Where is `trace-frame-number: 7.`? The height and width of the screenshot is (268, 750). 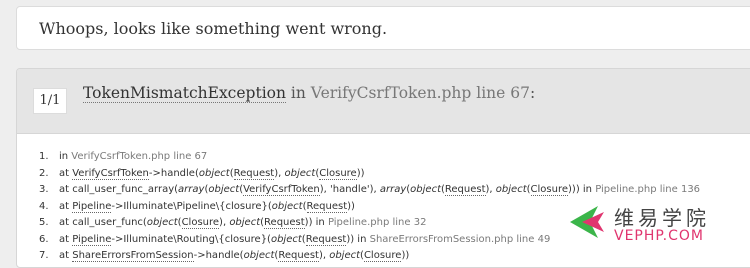 trace-frame-number: 7. is located at coordinates (44, 255).